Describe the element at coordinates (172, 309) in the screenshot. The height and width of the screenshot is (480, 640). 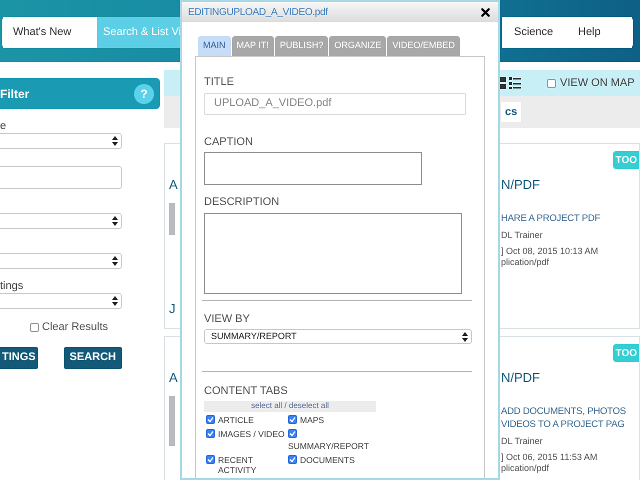
I see `result-footer: J` at that location.